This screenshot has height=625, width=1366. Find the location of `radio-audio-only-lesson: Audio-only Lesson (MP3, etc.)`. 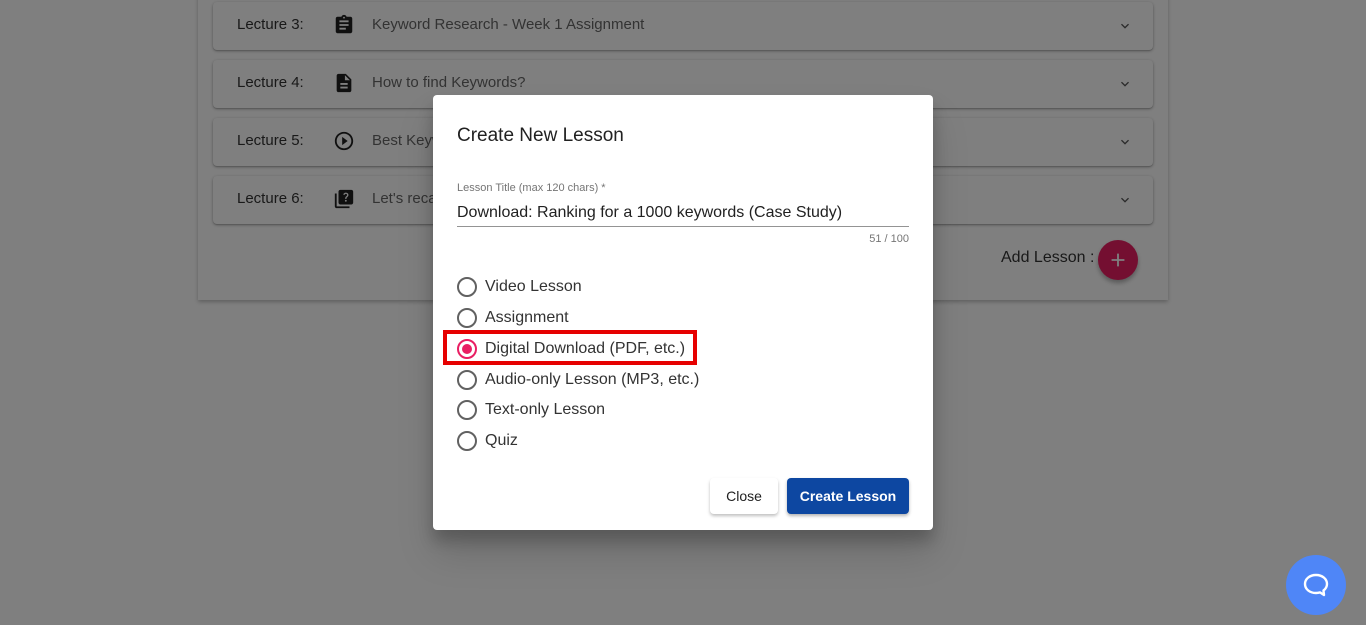

radio-audio-only-lesson: Audio-only Lesson (MP3, etc.) is located at coordinates (578, 380).